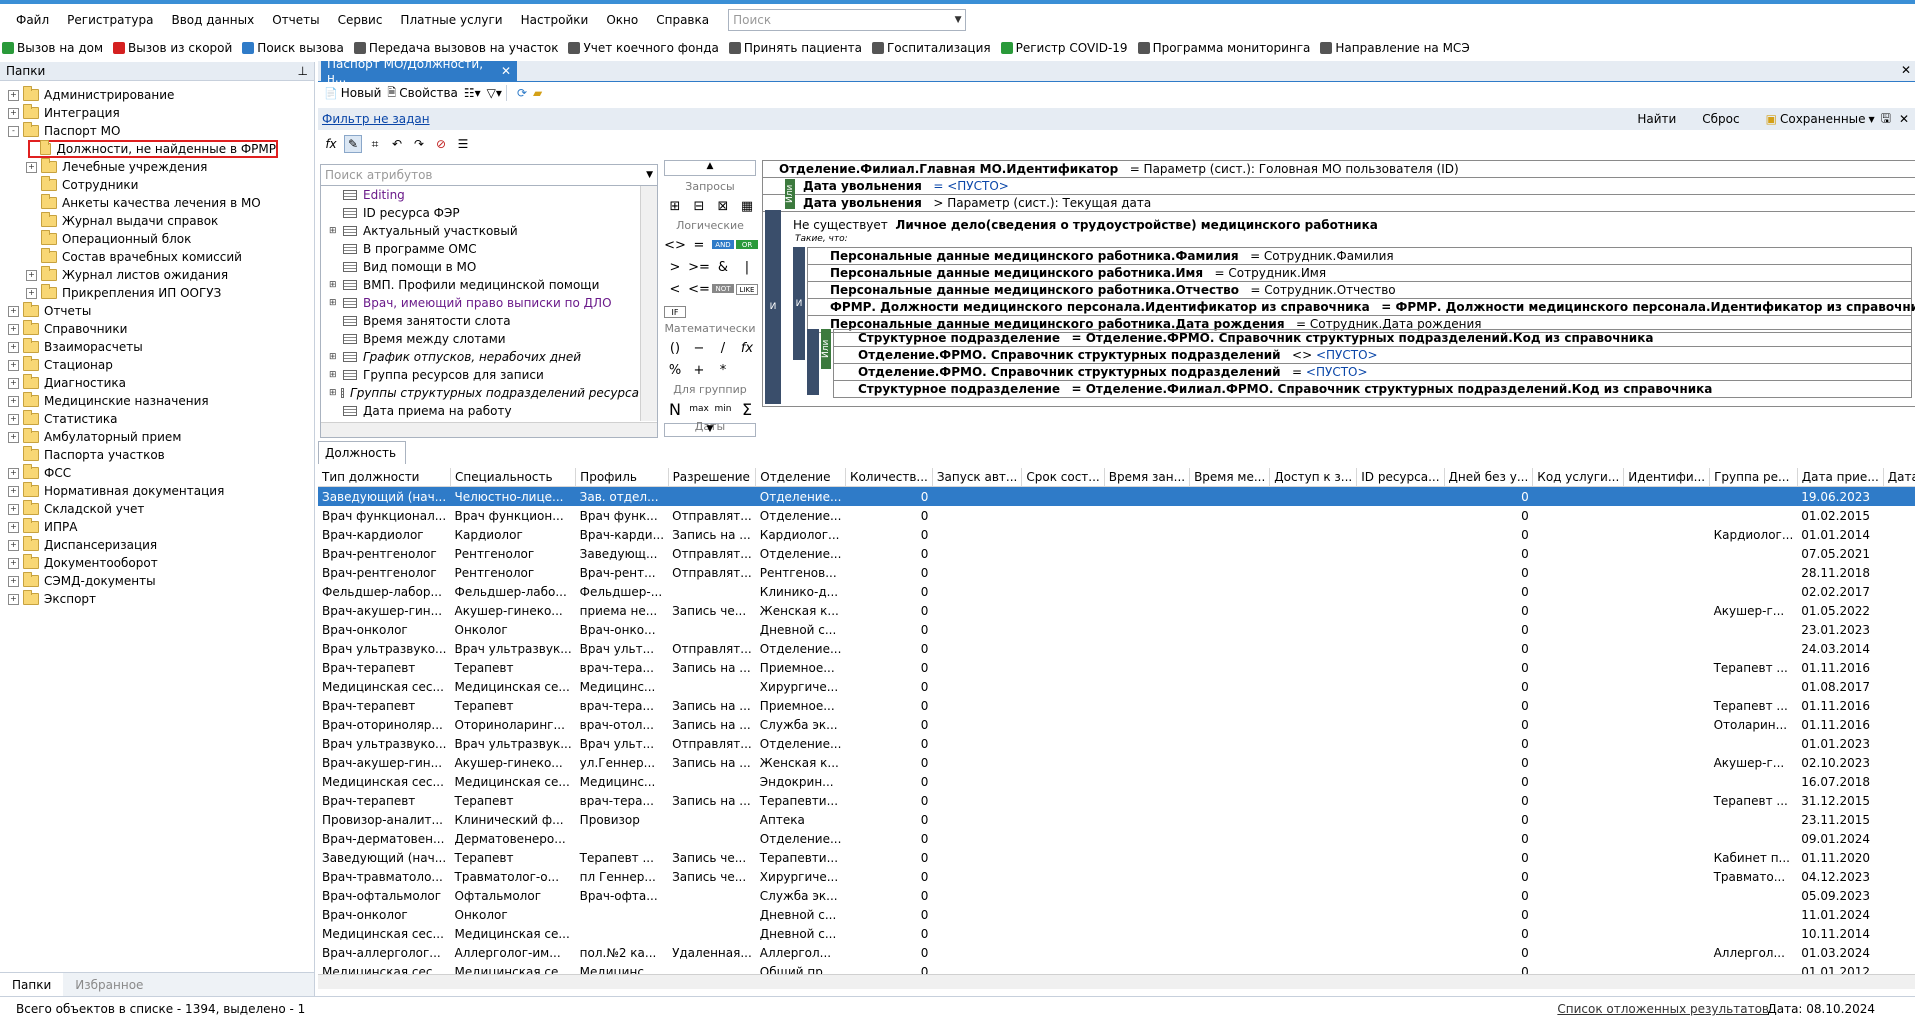 This screenshot has height=1021, width=1915. What do you see at coordinates (682, 20) in the screenshot?
I see `menu-help: Справка` at bounding box center [682, 20].